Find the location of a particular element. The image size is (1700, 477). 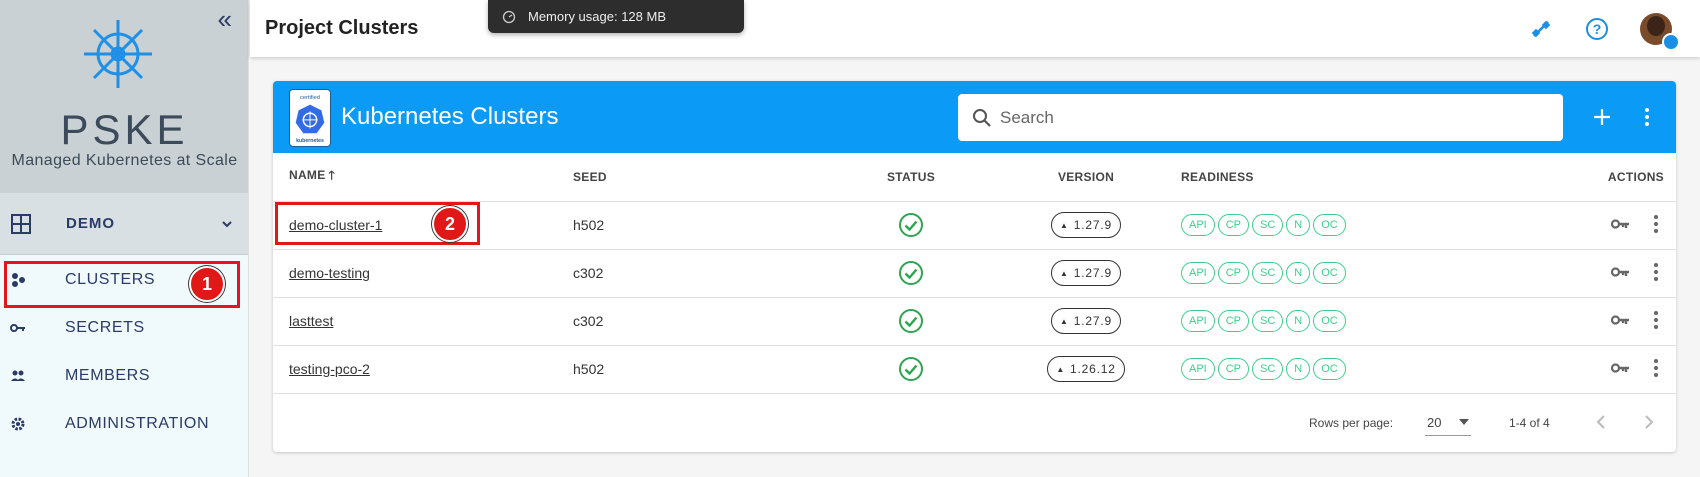

card-header: certified kubernetes Kubernetes Clusters is located at coordinates (974, 117).